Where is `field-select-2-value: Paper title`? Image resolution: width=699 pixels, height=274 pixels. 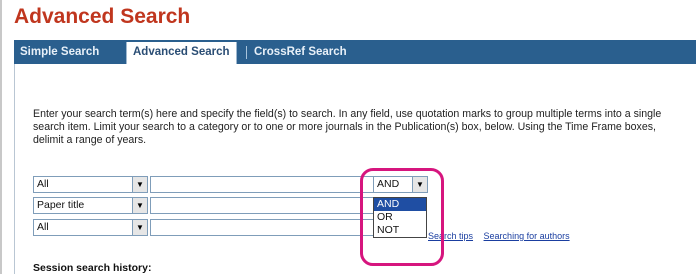
field-select-2-value: Paper title is located at coordinates (61, 205).